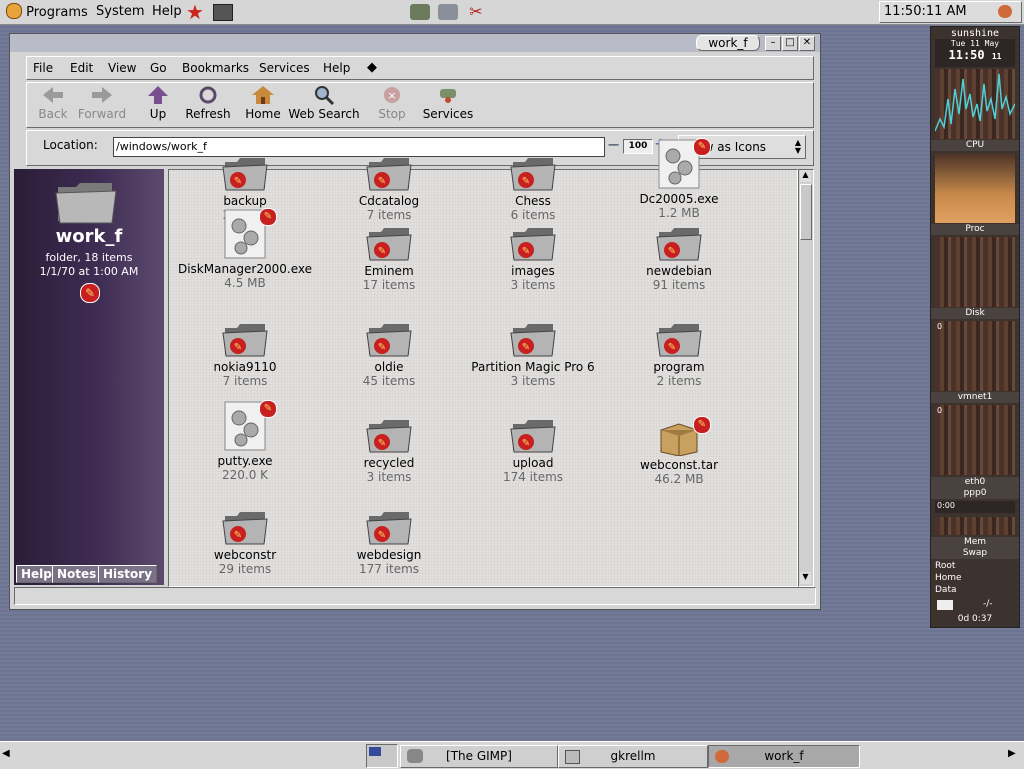 This screenshot has height=769, width=1024. What do you see at coordinates (420, 12) in the screenshot?
I see `printer-applet-icon` at bounding box center [420, 12].